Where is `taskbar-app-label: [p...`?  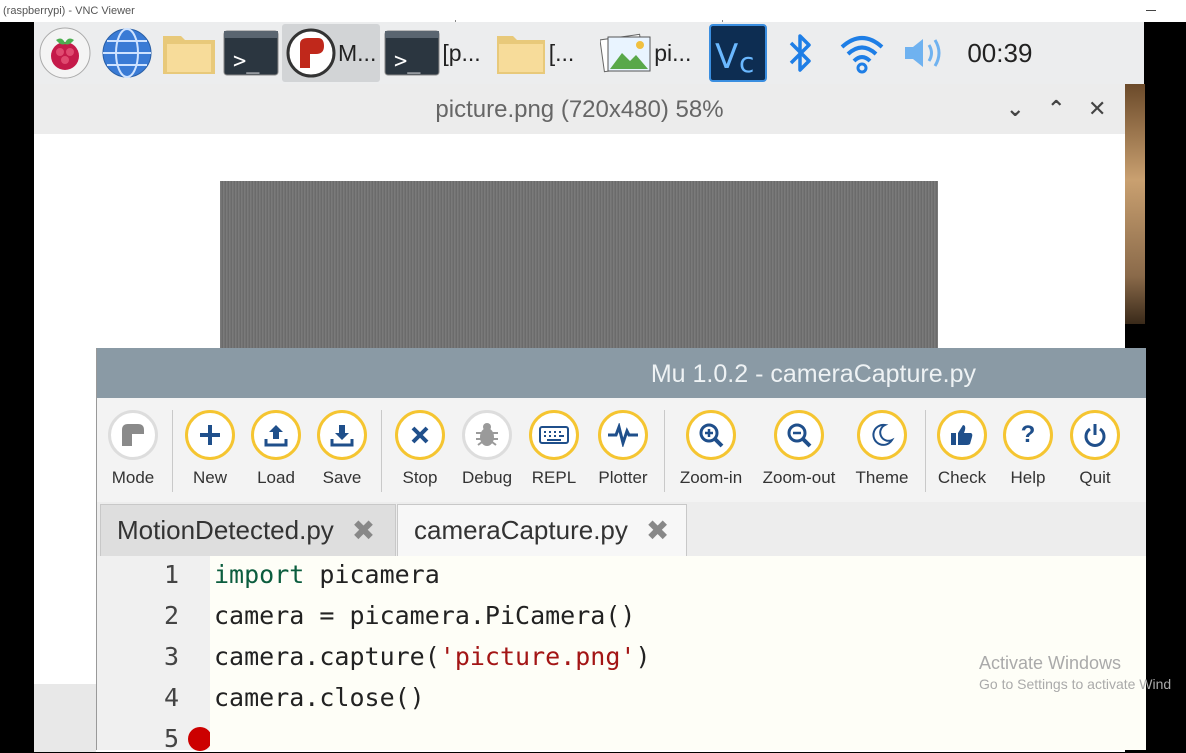
taskbar-app-label: [p... is located at coordinates (461, 52).